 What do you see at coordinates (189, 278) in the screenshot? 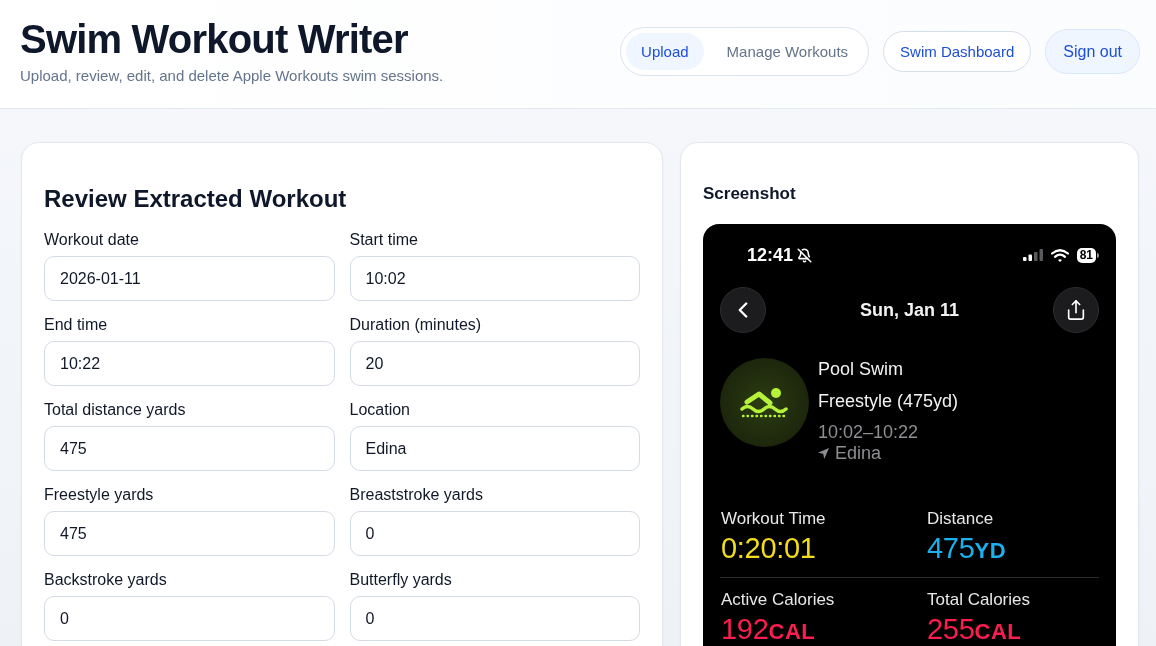
I see `input-field: 2026-01-11` at bounding box center [189, 278].